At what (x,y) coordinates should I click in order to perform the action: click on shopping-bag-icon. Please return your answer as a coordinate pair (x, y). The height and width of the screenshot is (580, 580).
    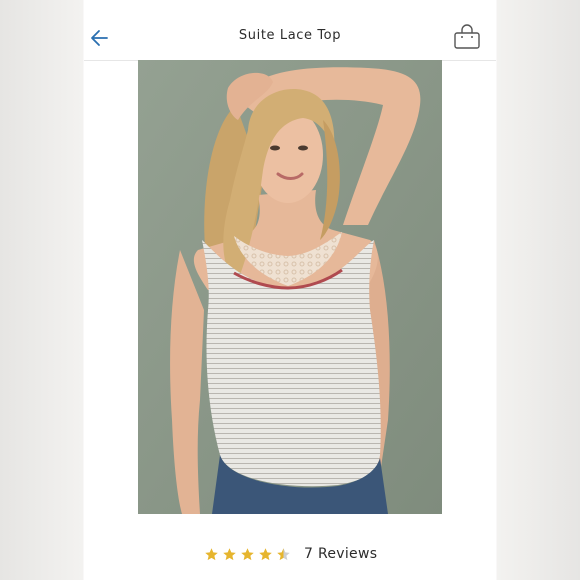
    Looking at the image, I should click on (467, 36).